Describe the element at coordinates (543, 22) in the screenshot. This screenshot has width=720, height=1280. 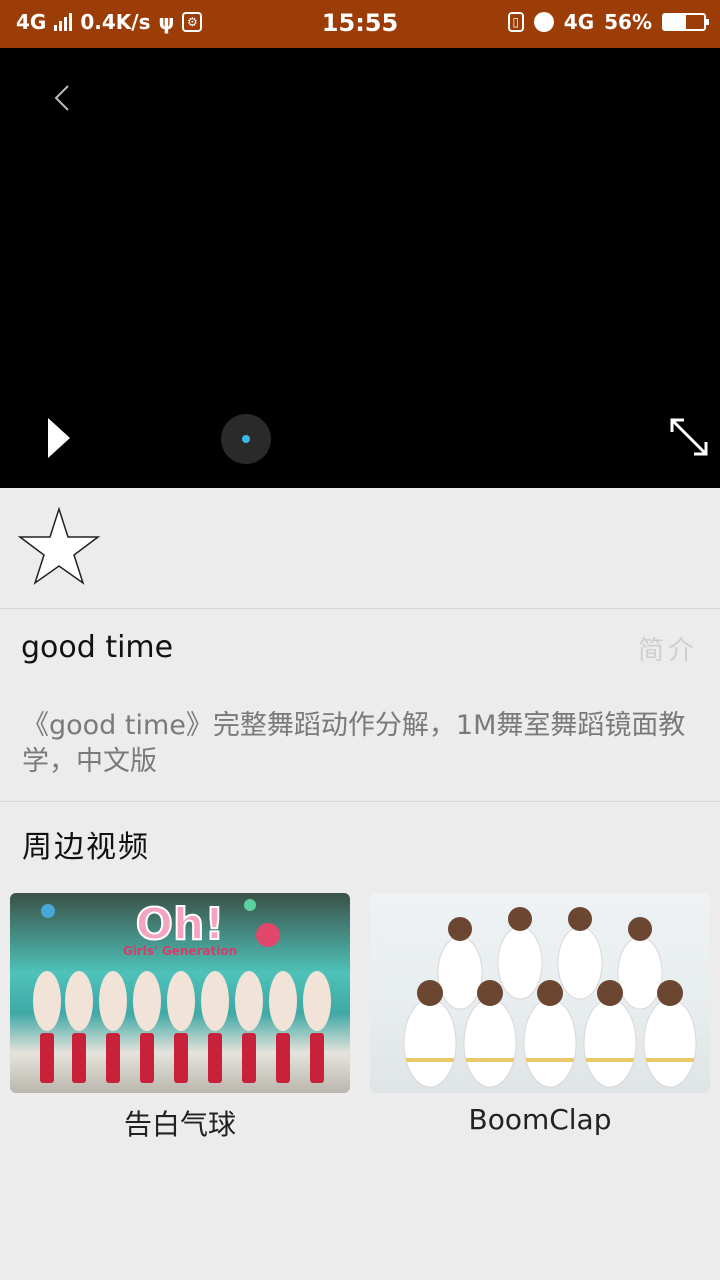
I see `alarm-icon` at that location.